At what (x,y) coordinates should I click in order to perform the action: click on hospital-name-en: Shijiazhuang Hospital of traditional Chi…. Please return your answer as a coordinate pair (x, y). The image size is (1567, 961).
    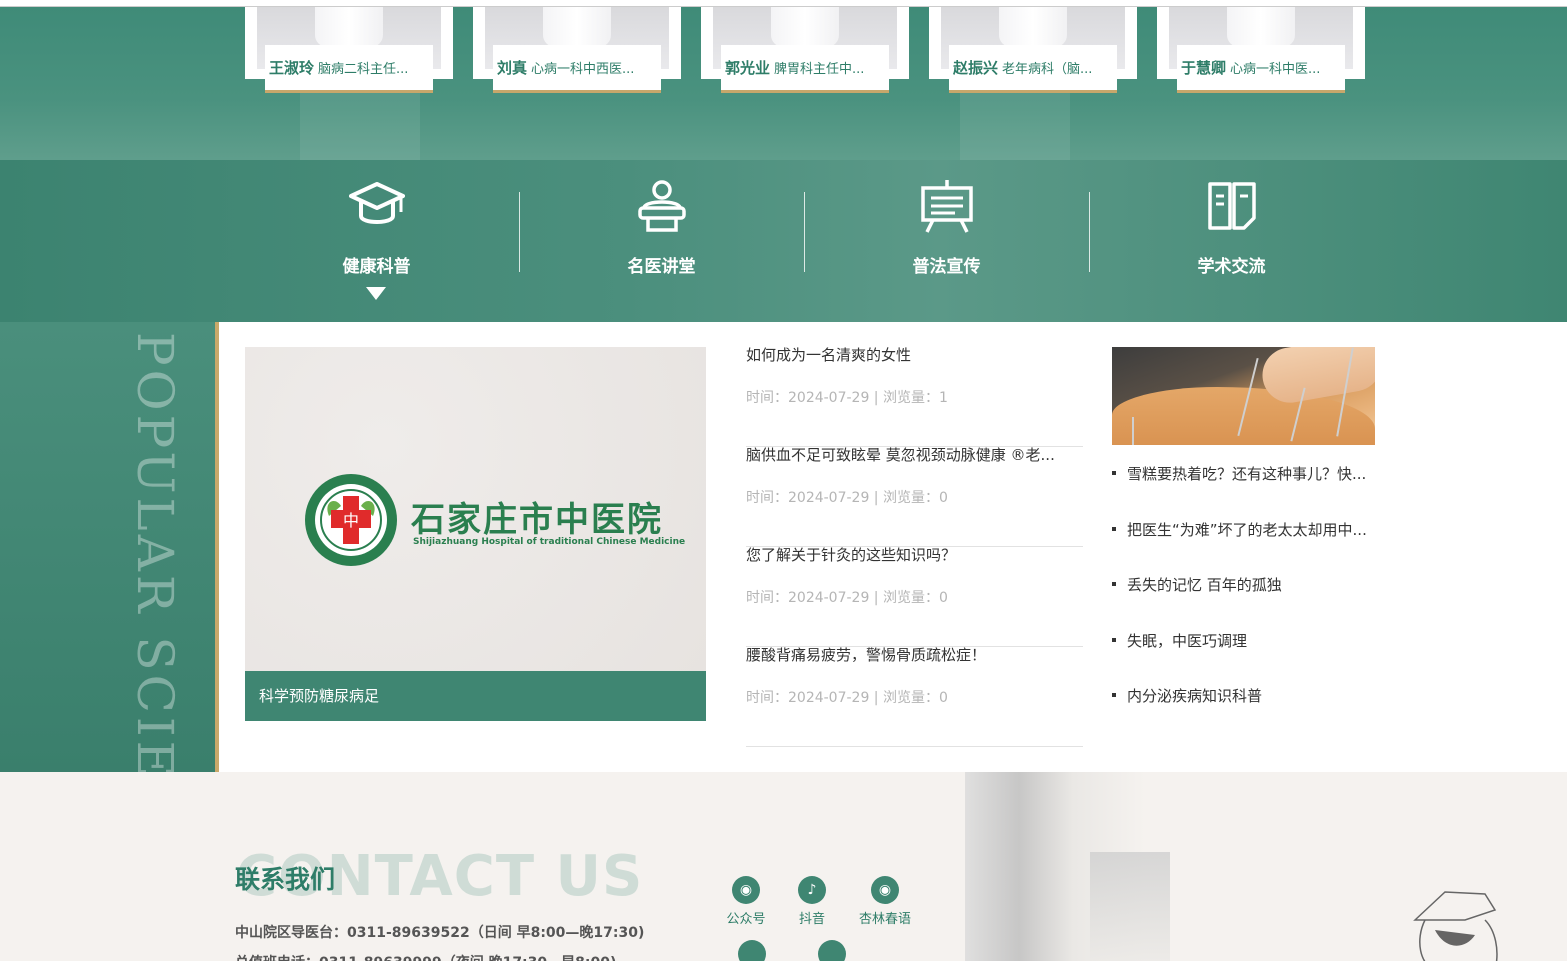
    Looking at the image, I should click on (549, 542).